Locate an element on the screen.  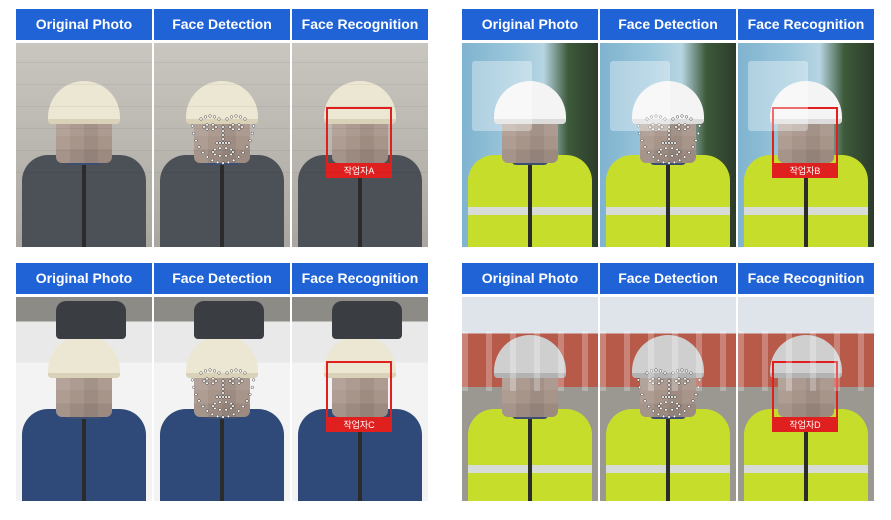
original-photo is located at coordinates (84, 399).